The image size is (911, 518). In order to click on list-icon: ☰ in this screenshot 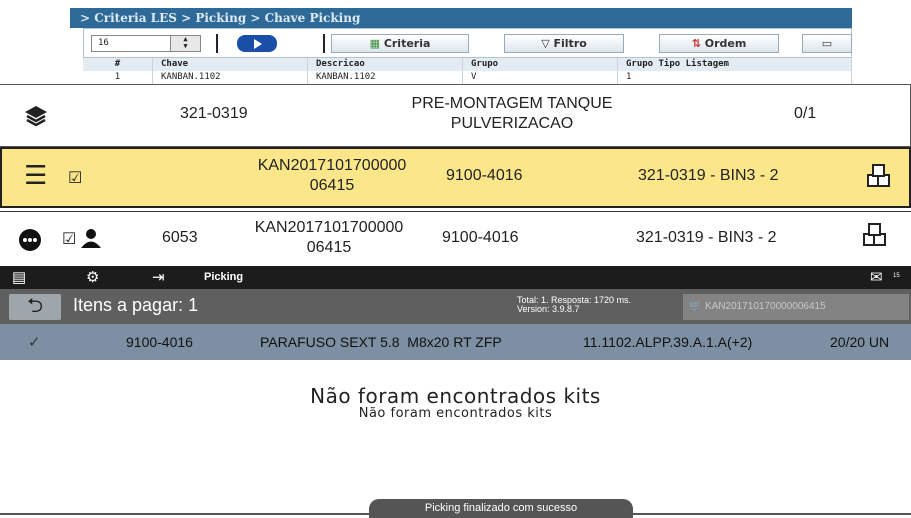, I will do `click(36, 175)`.